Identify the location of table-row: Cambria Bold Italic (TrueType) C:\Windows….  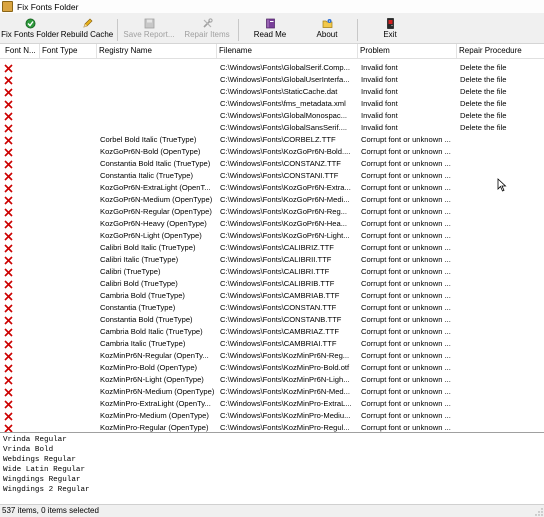
(272, 332).